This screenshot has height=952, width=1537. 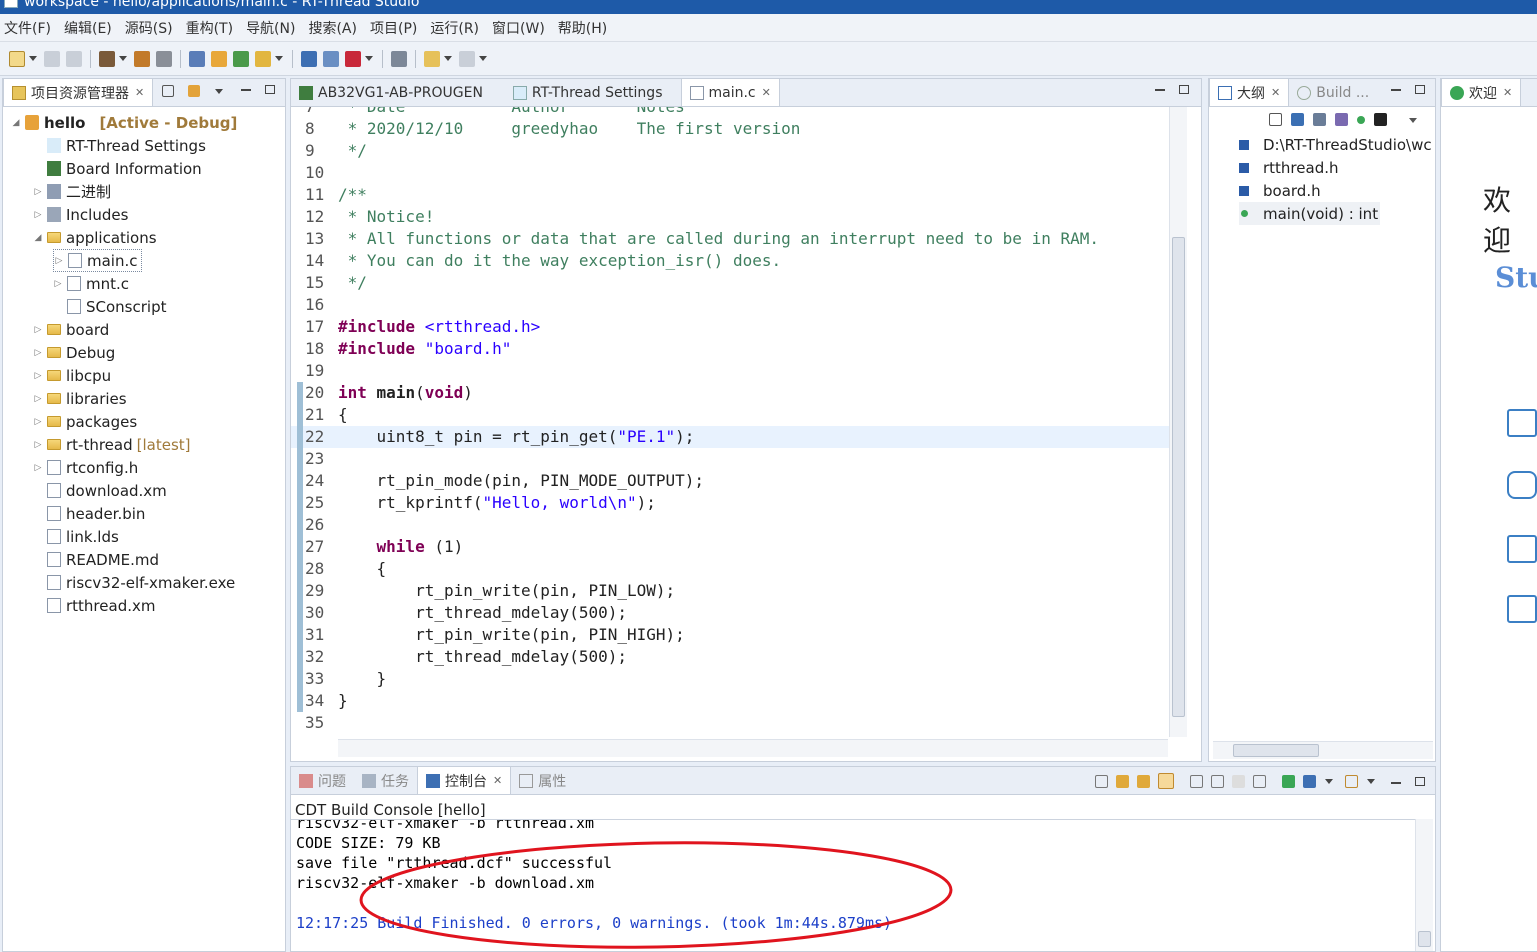 I want to click on console-select-icon, so click(x=1309, y=781).